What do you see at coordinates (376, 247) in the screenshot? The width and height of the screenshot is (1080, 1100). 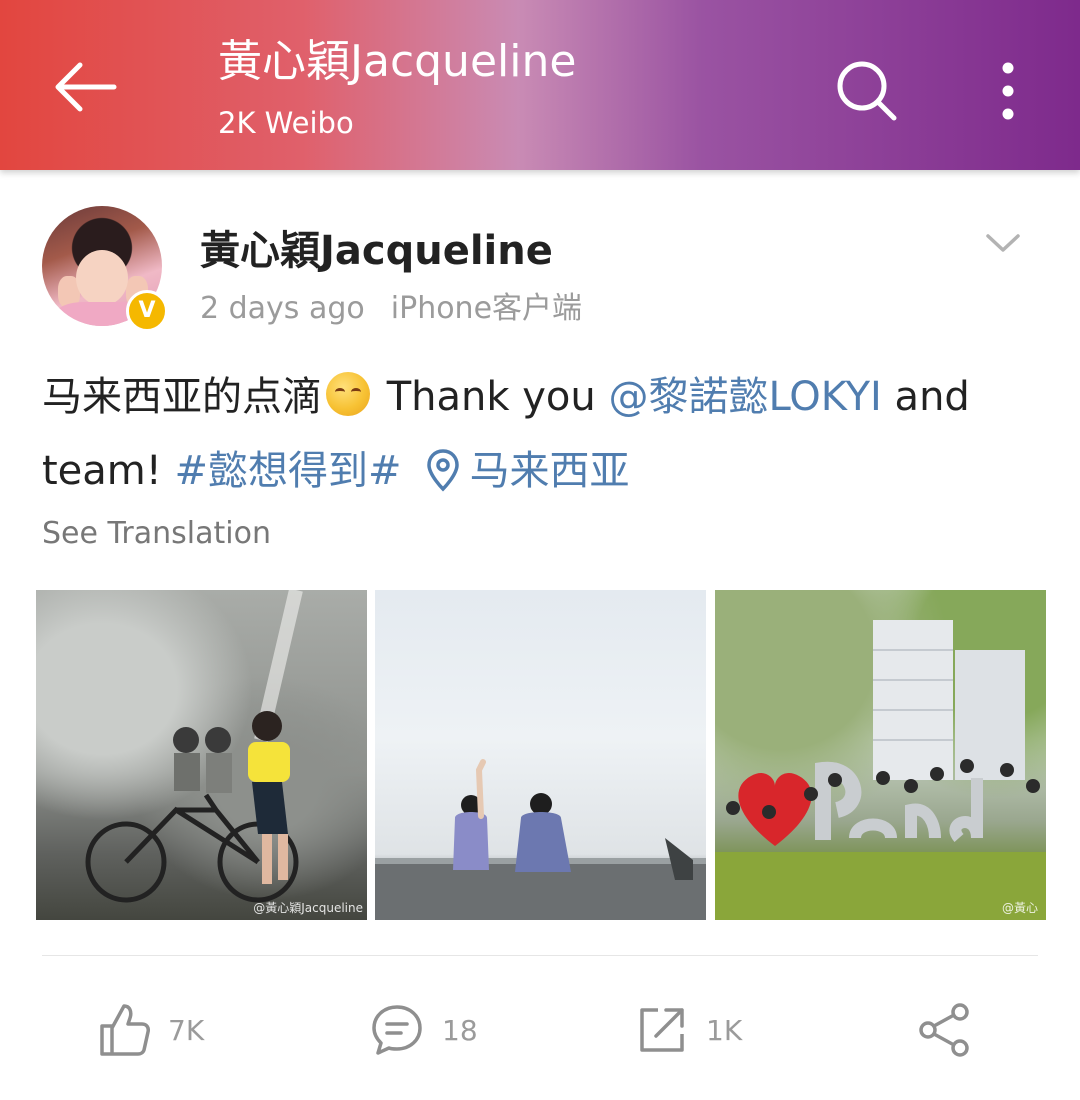 I see `post-author-name: 黃心穎Jacqueline` at bounding box center [376, 247].